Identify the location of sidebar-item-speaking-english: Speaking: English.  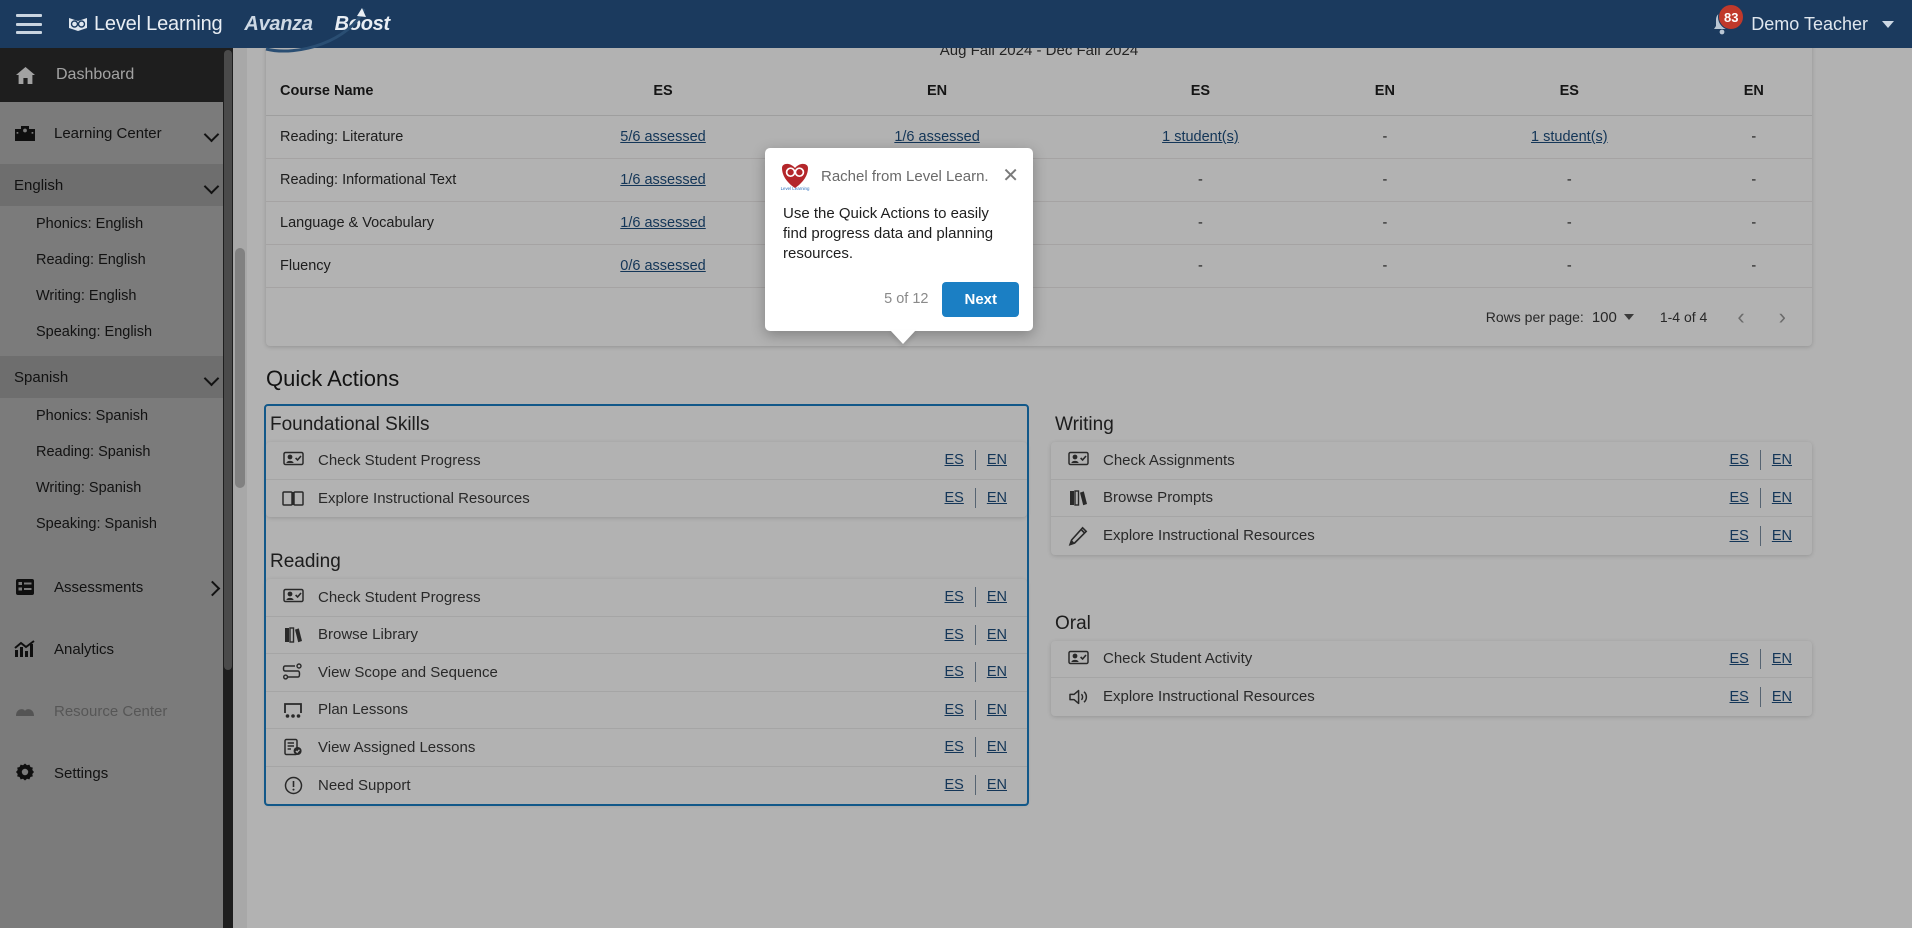
(116, 332).